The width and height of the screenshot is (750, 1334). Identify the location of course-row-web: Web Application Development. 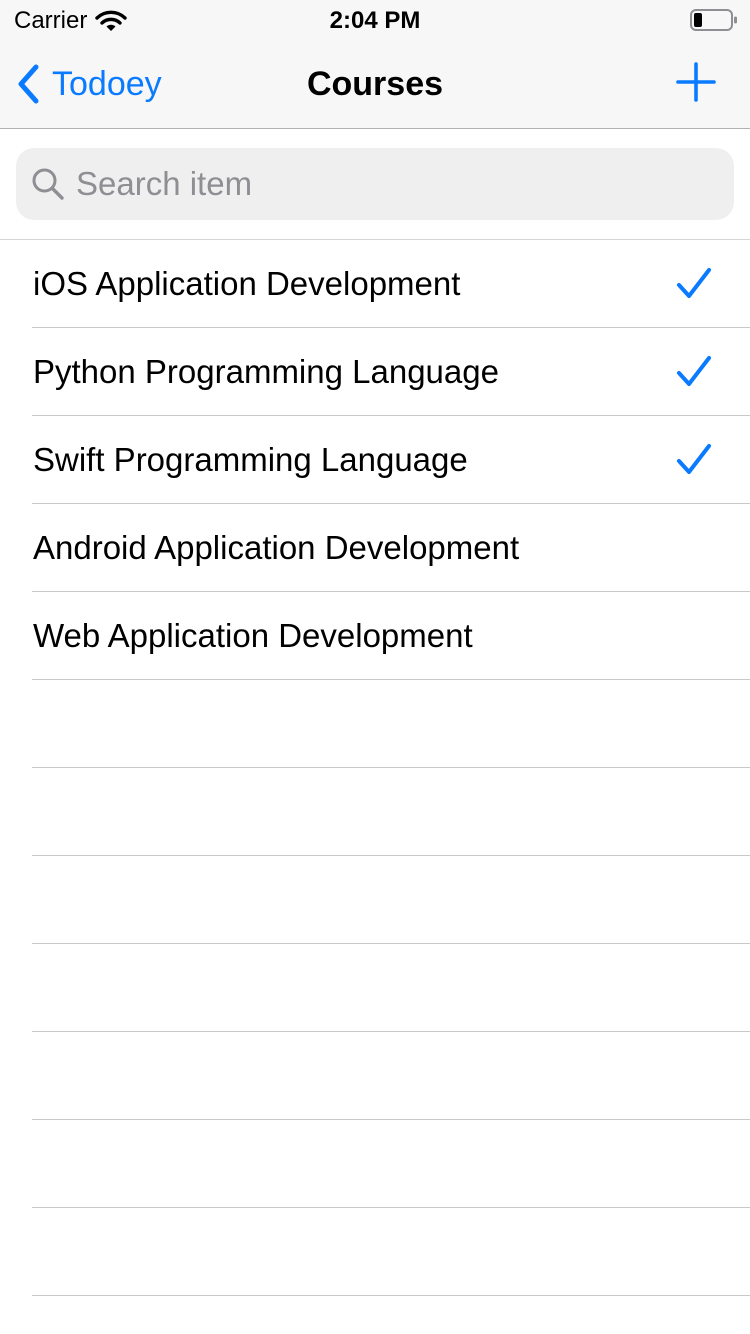
(375, 636).